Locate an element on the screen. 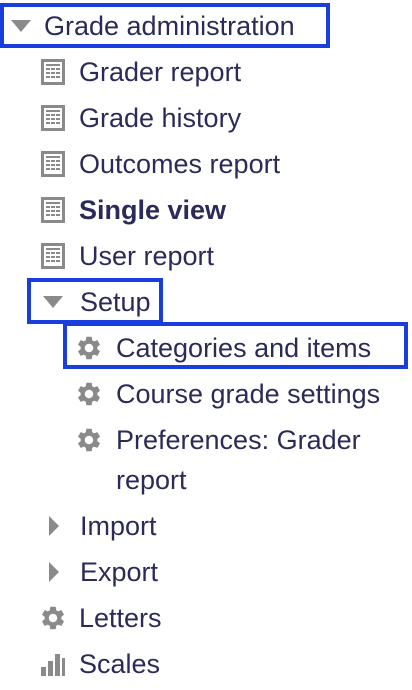 Image resolution: width=412 pixels, height=690 pixels. nav-item-grader-report: Grader report is located at coordinates (139, 72).